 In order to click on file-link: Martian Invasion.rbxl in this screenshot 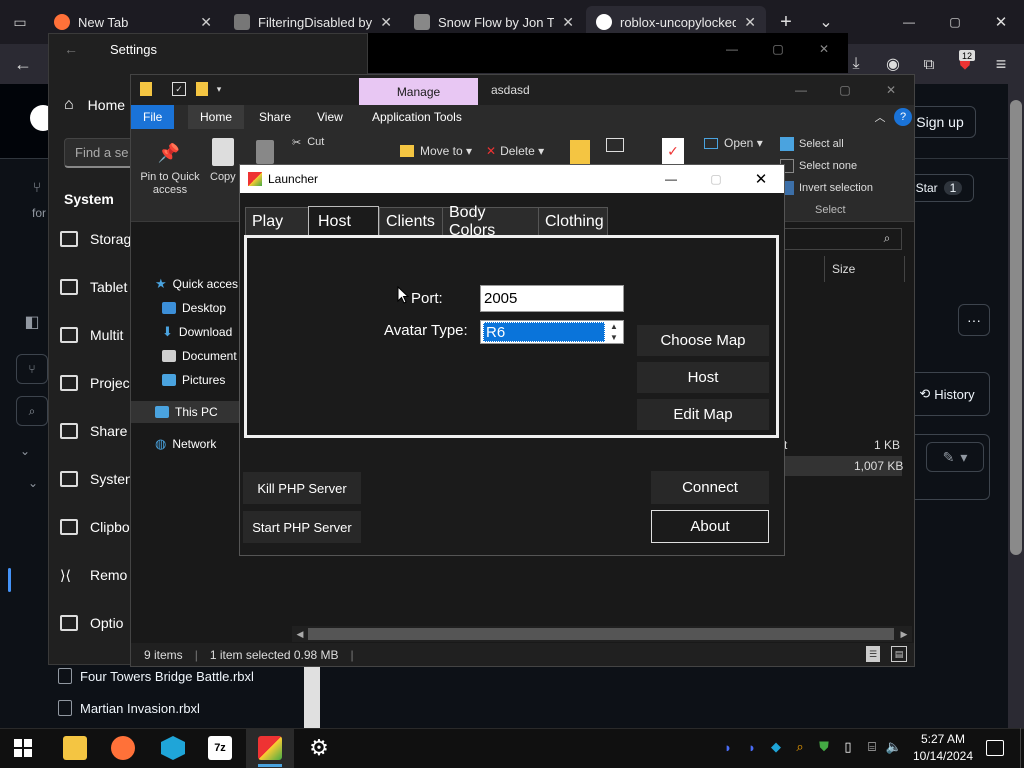, I will do `click(140, 708)`.